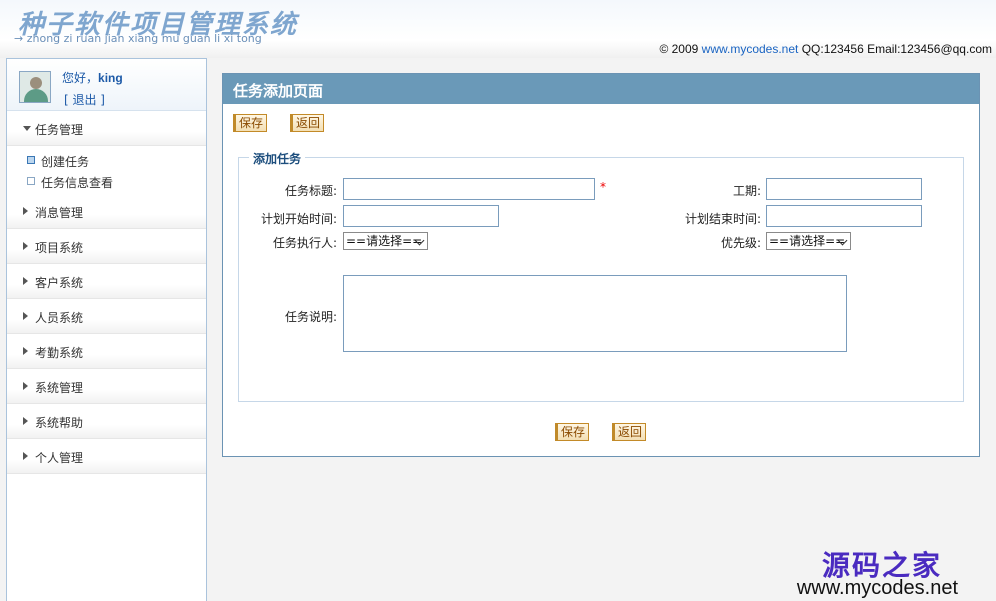 Image resolution: width=996 pixels, height=601 pixels. What do you see at coordinates (27, 128) in the screenshot?
I see `caret-down-icon` at bounding box center [27, 128].